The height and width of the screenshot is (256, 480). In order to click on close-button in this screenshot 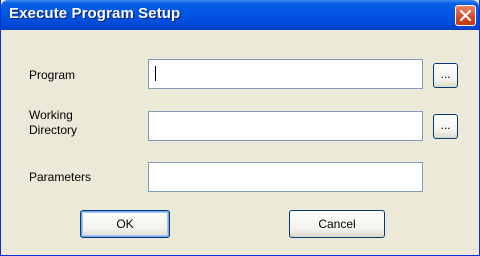, I will do `click(465, 15)`.